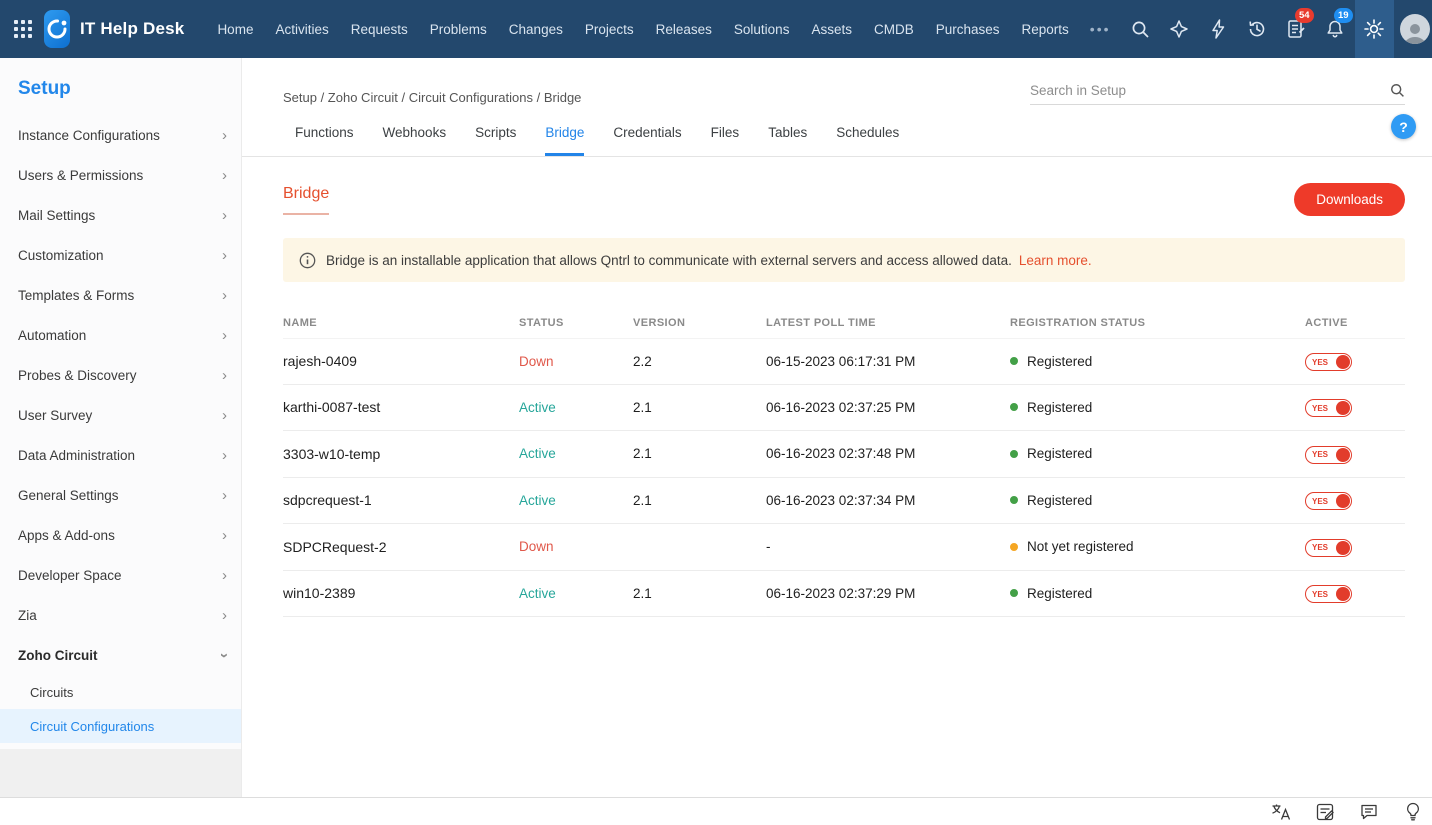 The height and width of the screenshot is (825, 1432). Describe the element at coordinates (120, 415) in the screenshot. I see `sidebar-item-user-survey: User Survey ›` at that location.